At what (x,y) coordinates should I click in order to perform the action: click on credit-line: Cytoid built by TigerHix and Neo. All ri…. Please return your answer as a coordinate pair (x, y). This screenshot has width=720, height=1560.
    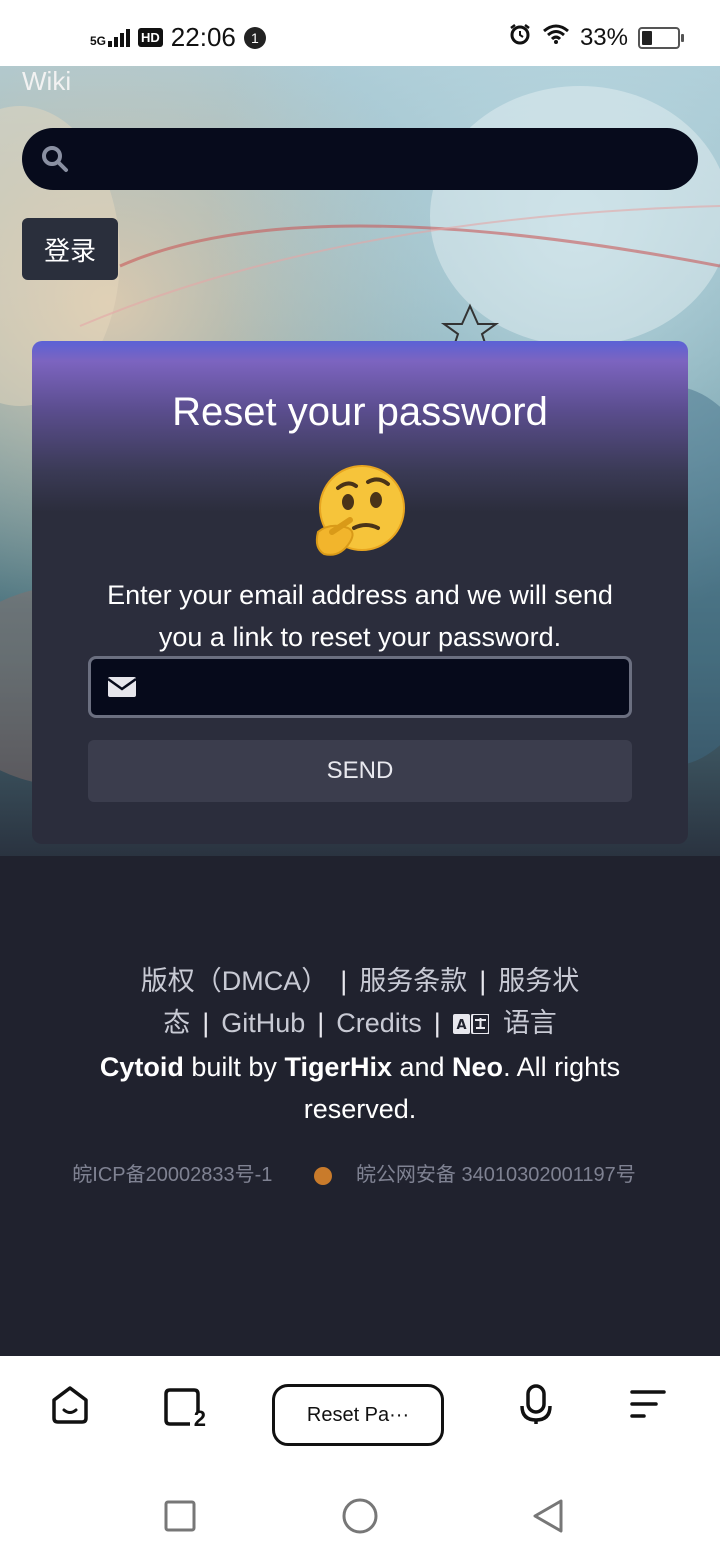
    Looking at the image, I should click on (360, 1088).